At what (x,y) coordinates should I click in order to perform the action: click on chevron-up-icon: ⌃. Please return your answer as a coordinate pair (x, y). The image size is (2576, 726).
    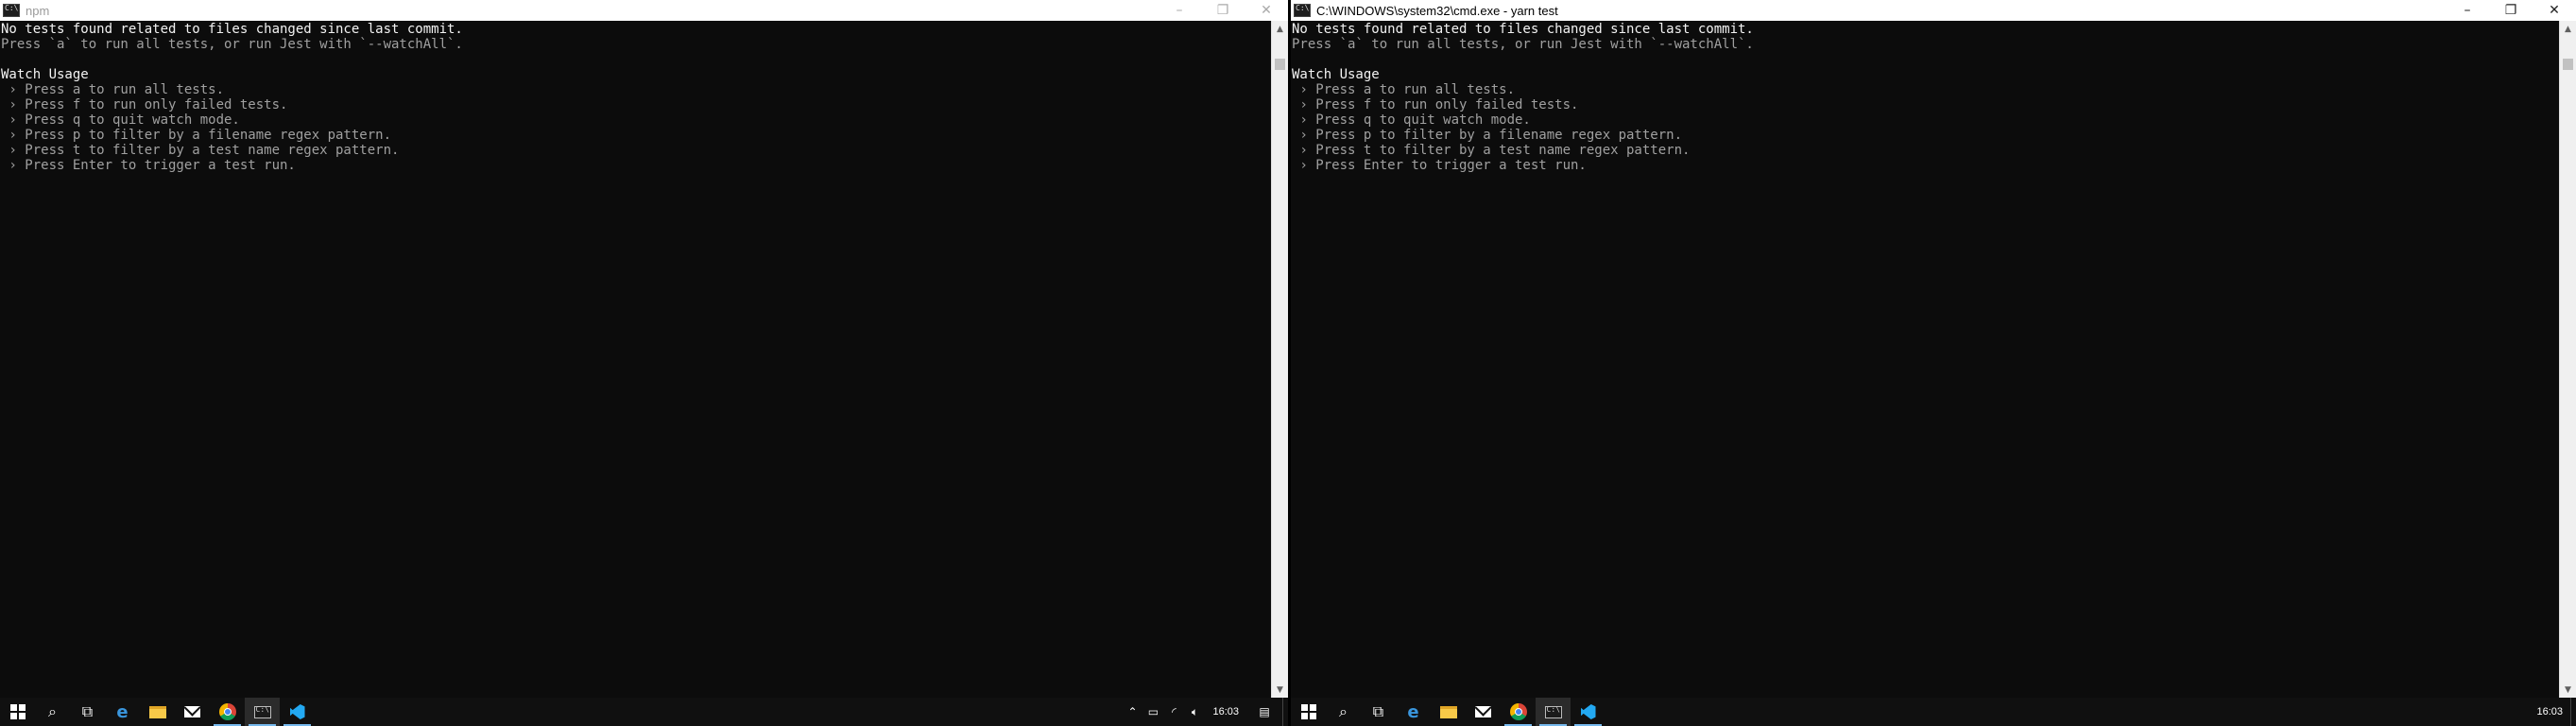
    Looking at the image, I should click on (1132, 712).